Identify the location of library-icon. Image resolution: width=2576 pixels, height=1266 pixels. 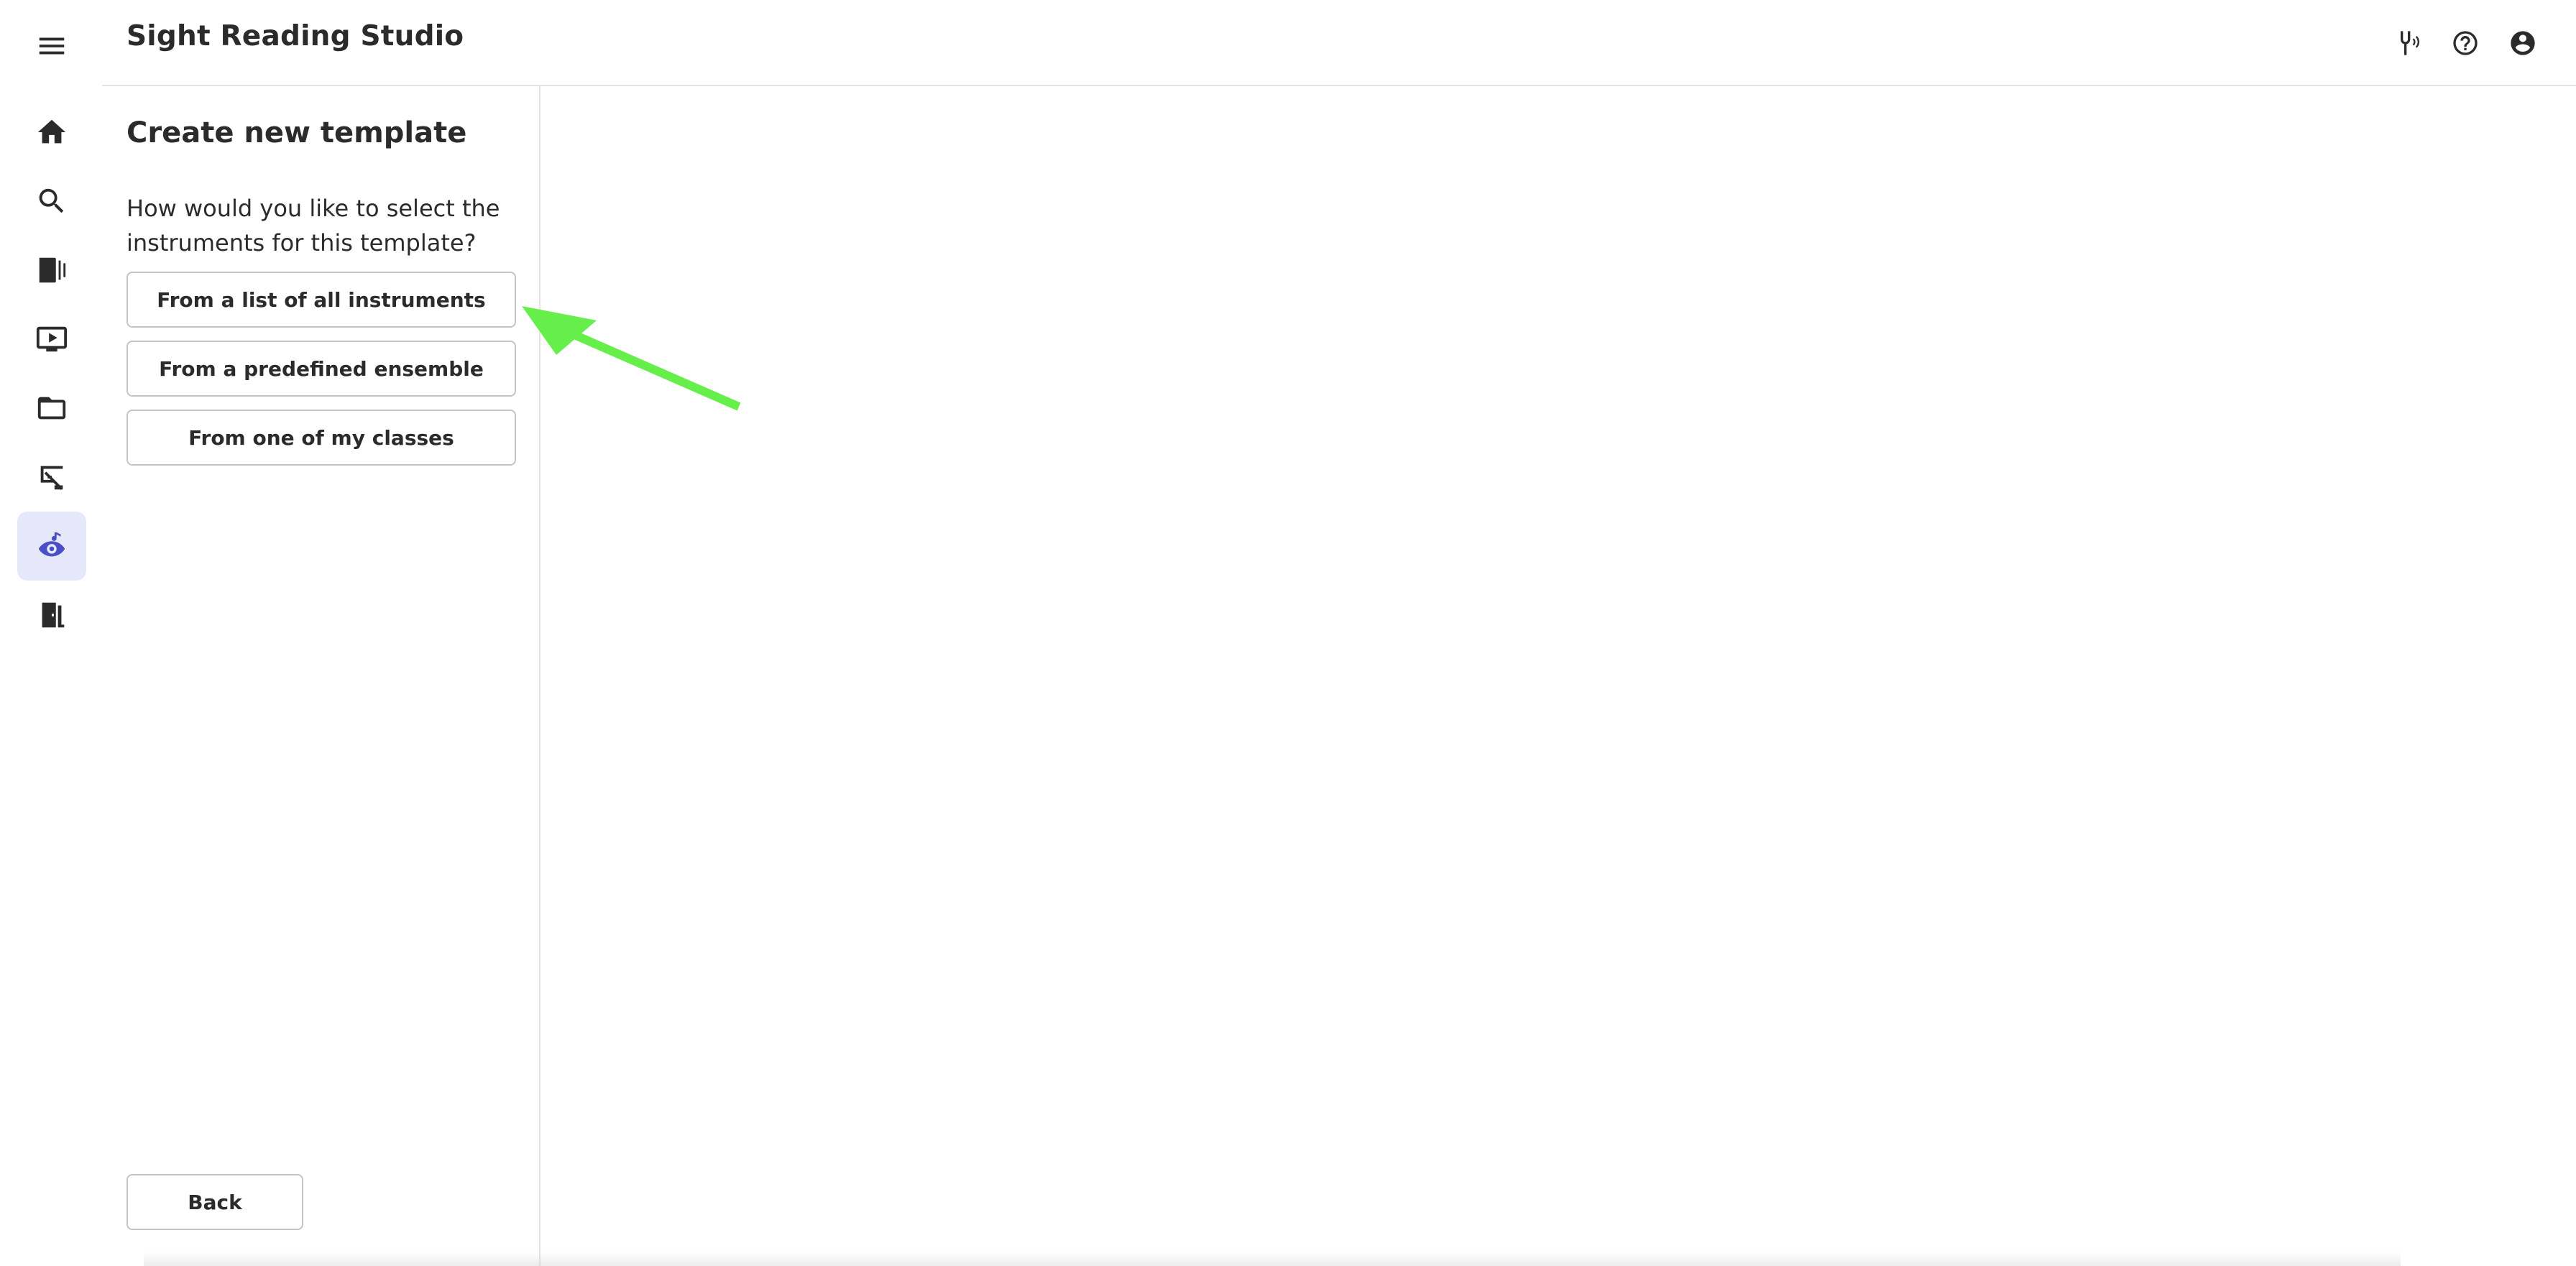
(52, 270).